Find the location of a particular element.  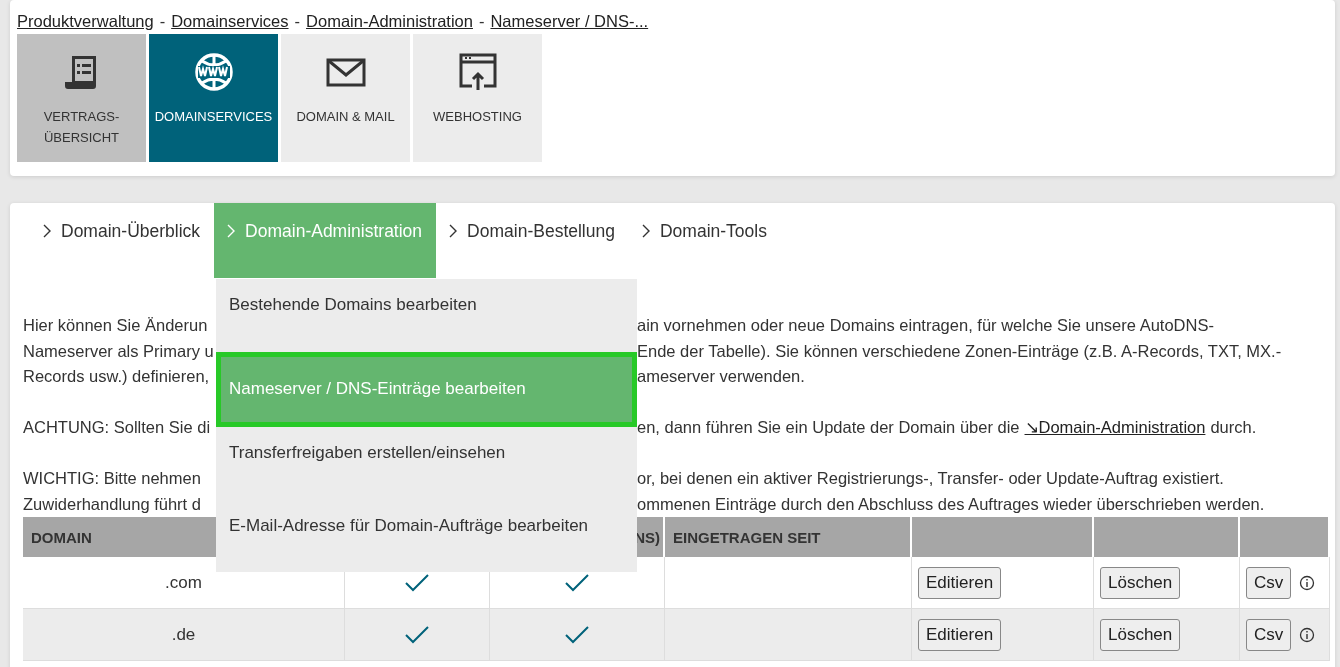

paragraph-text: durch. is located at coordinates (1233, 427).